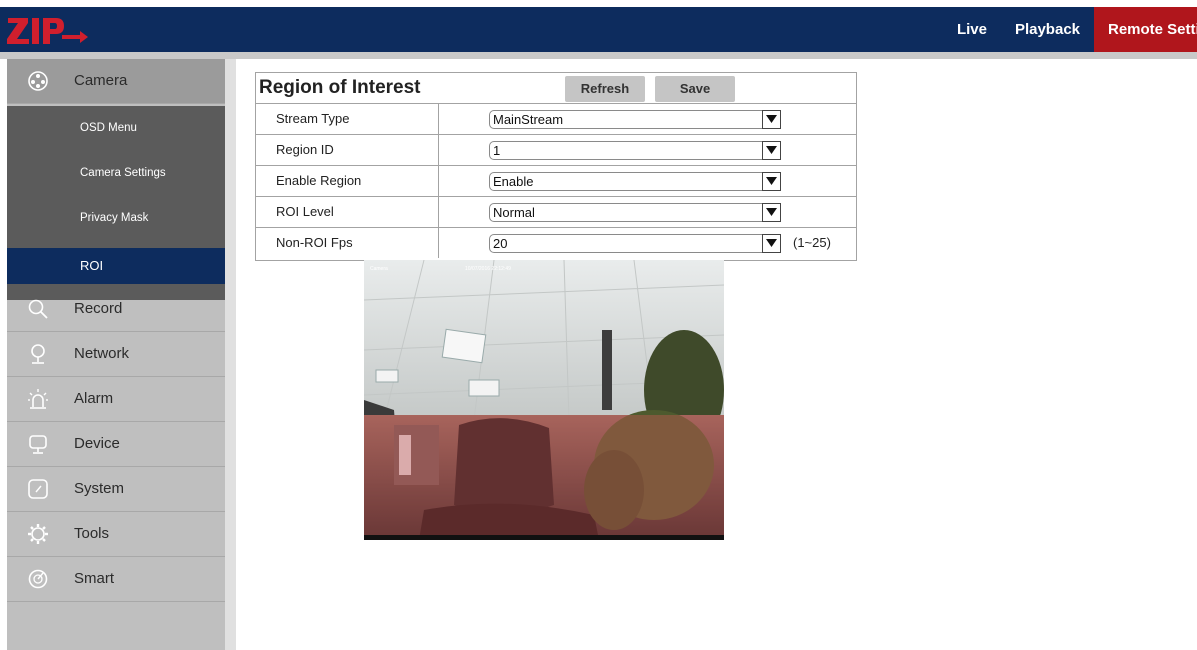 This screenshot has height=650, width=1197. I want to click on submenu-label: Privacy Mask, so click(114, 218).